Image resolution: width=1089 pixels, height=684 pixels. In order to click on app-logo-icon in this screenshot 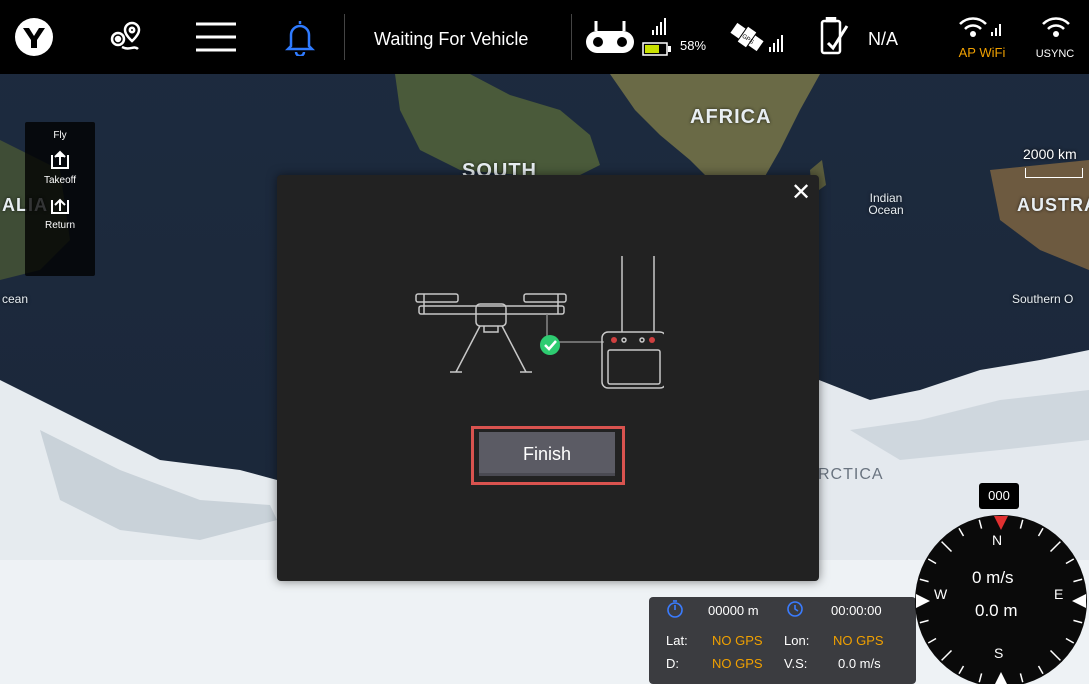, I will do `click(34, 37)`.